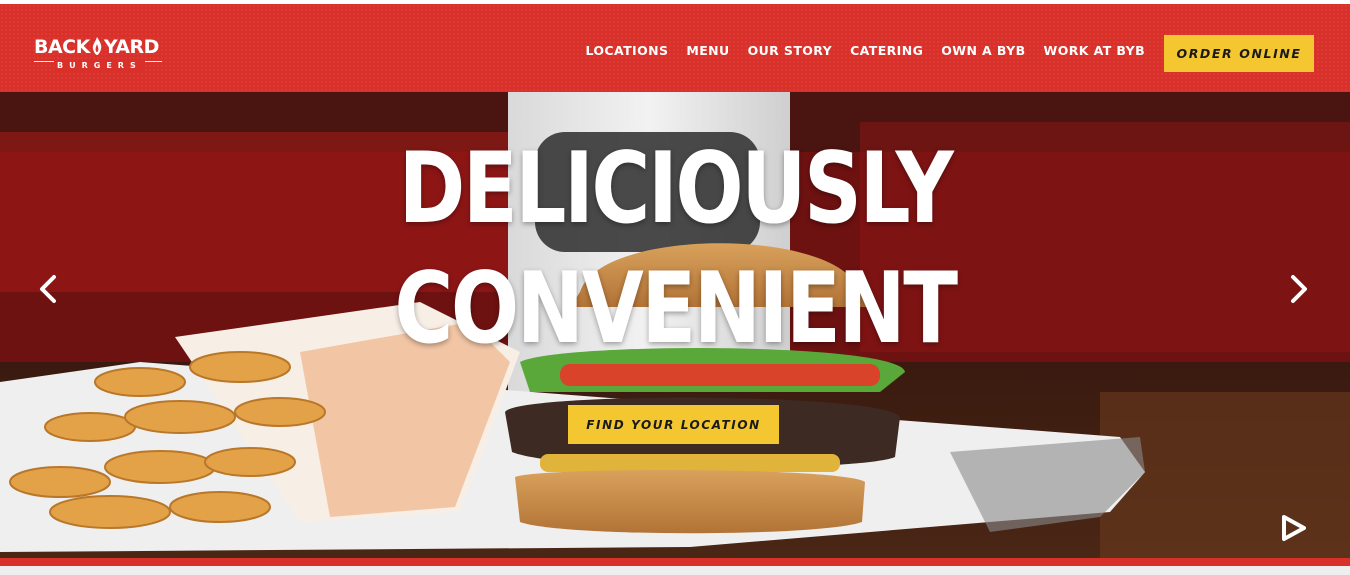 Image resolution: width=1350 pixels, height=575 pixels. I want to click on nav-own-a-byb: OWN A BYB, so click(983, 50).